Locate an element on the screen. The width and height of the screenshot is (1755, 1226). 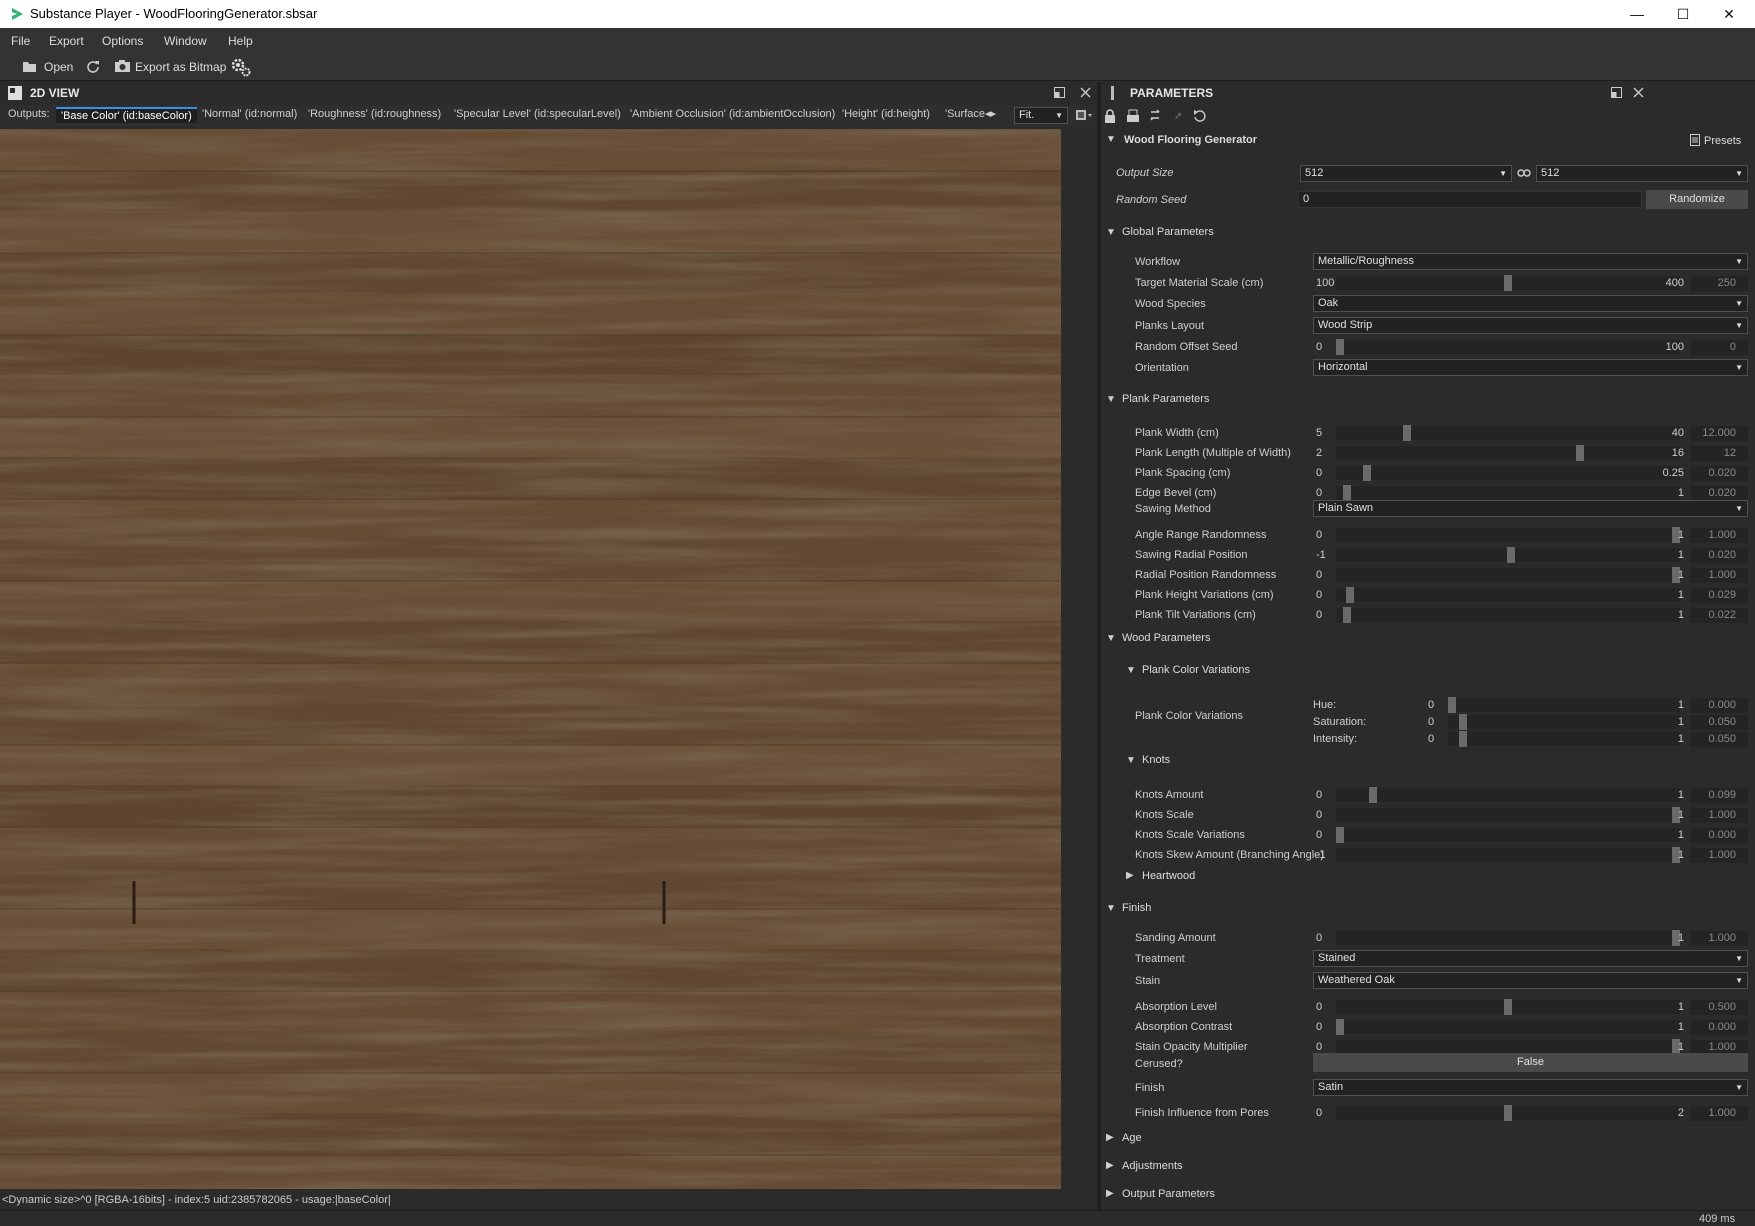
refresh-icon is located at coordinates (93, 66).